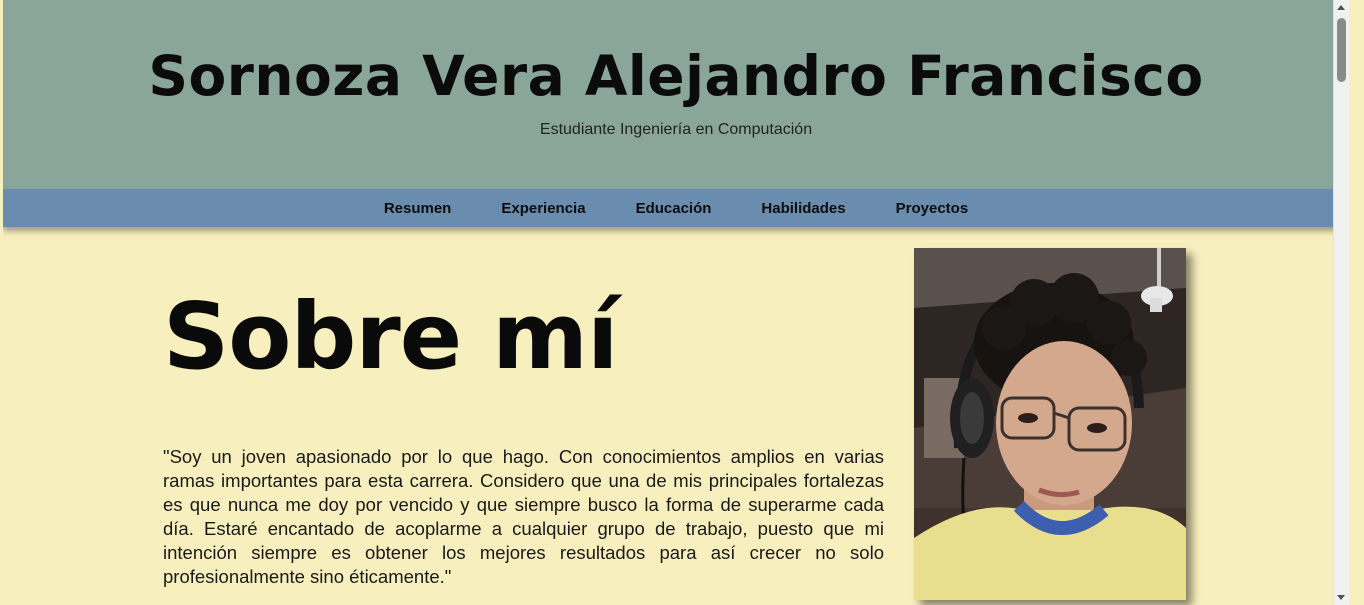  I want to click on profile-photo, so click(1050, 424).